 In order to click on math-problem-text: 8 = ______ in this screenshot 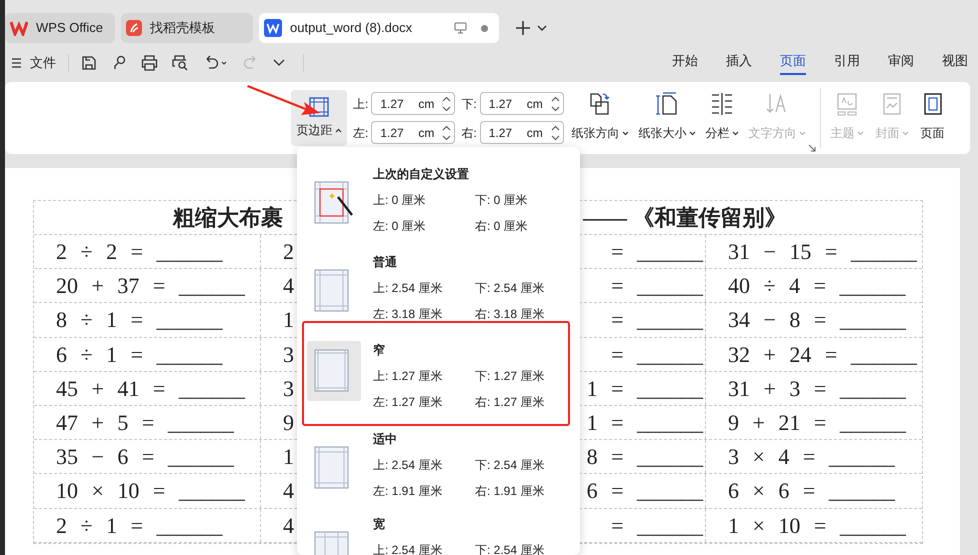, I will do `click(644, 457)`.